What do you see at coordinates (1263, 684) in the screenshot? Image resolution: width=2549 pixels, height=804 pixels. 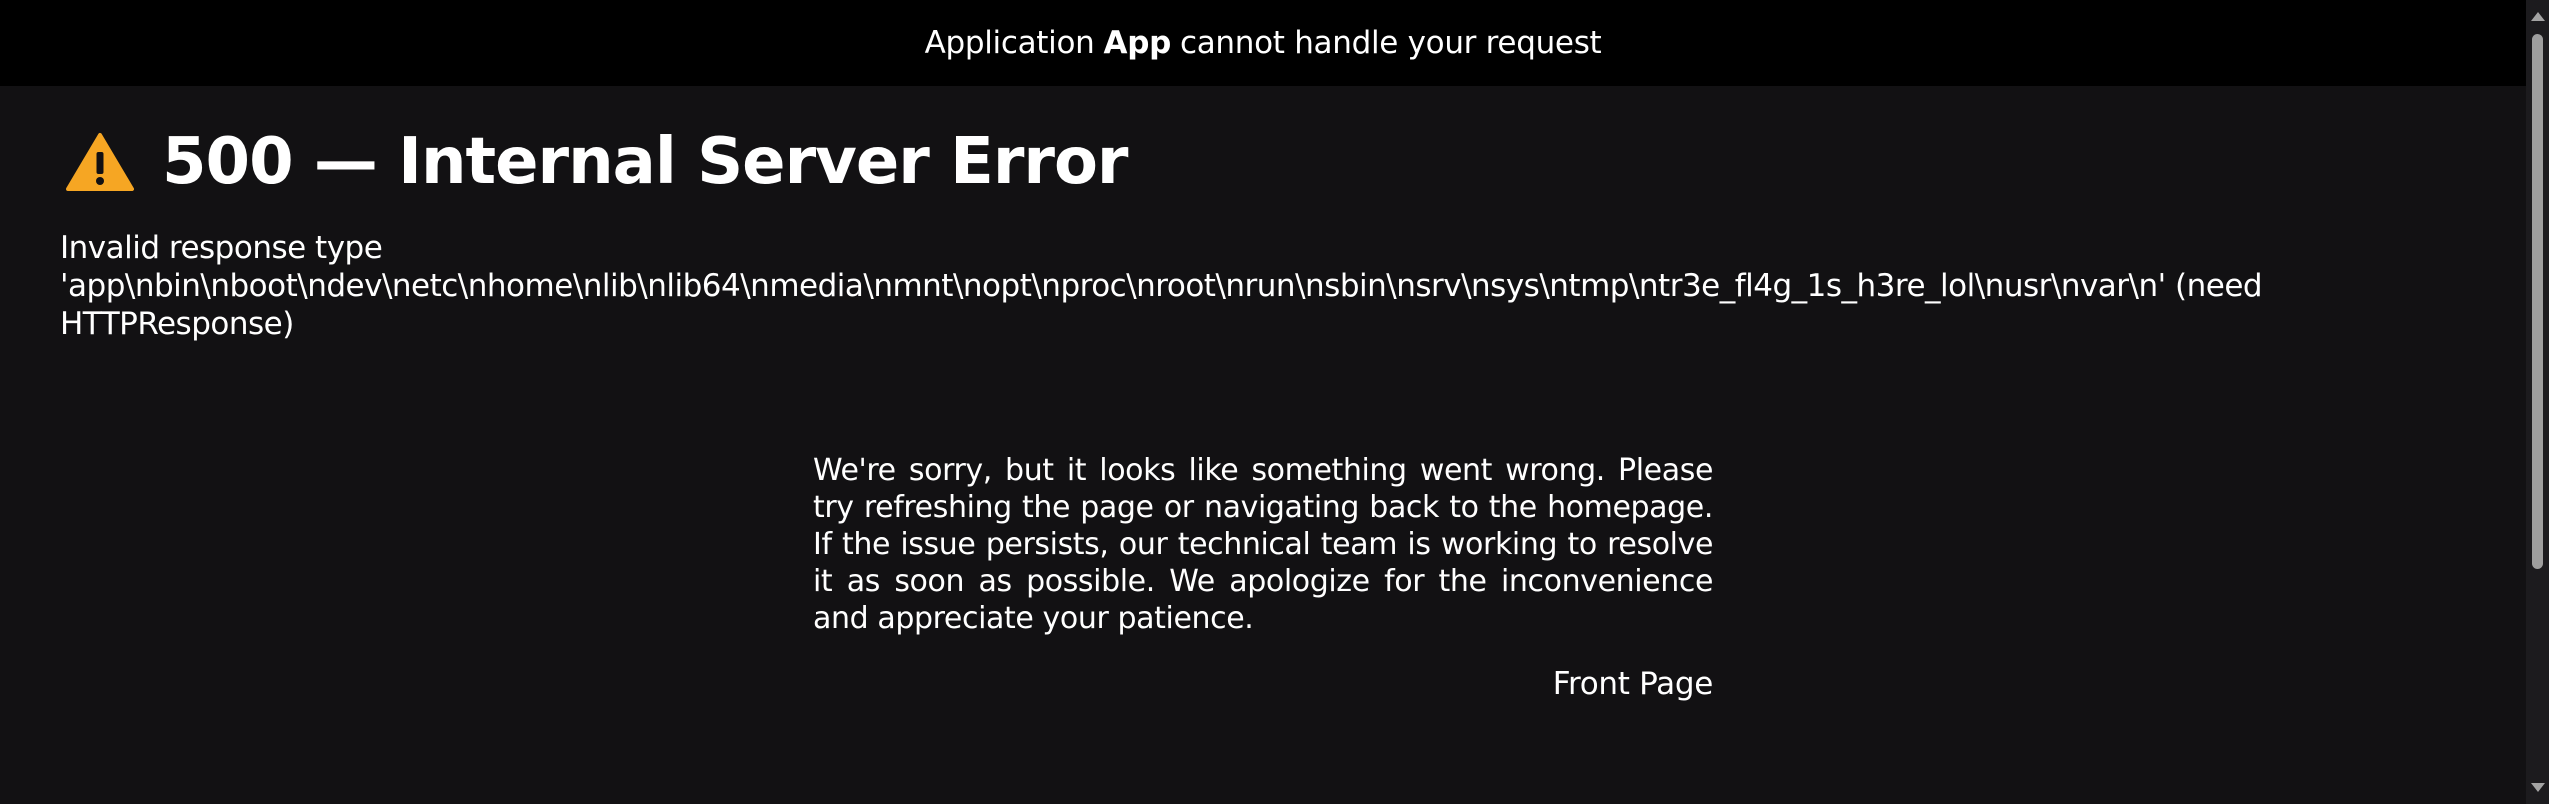 I see `front-page-link: Front Page` at bounding box center [1263, 684].